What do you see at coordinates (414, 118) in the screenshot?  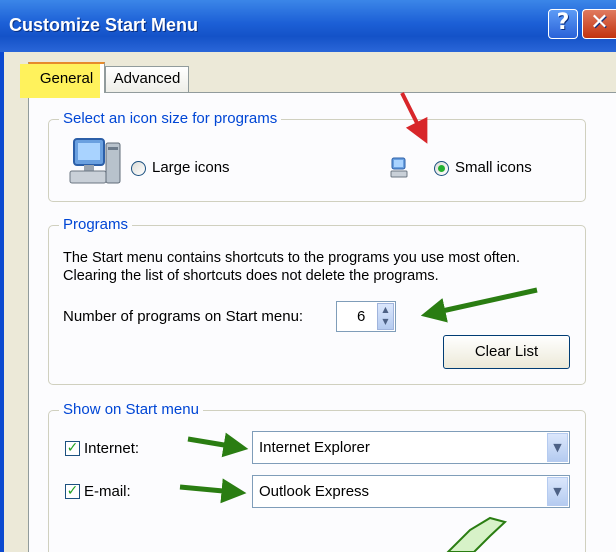 I see `red-arrow-icon` at bounding box center [414, 118].